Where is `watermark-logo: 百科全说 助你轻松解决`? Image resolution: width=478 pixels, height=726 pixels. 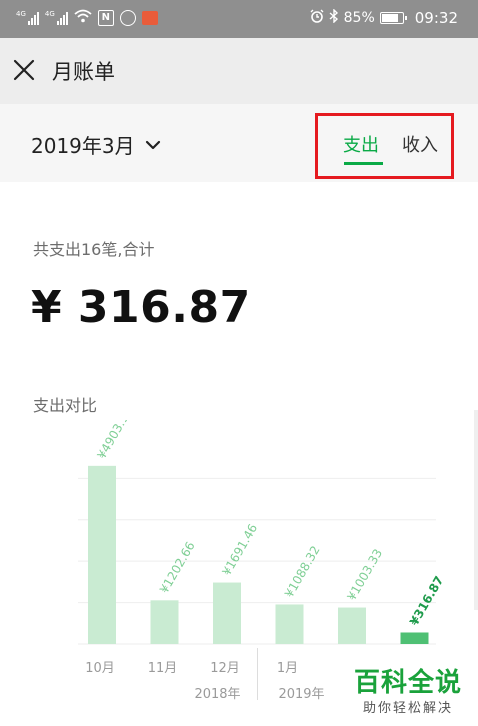 watermark-logo: 百科全说 助你轻松解决 is located at coordinates (408, 689).